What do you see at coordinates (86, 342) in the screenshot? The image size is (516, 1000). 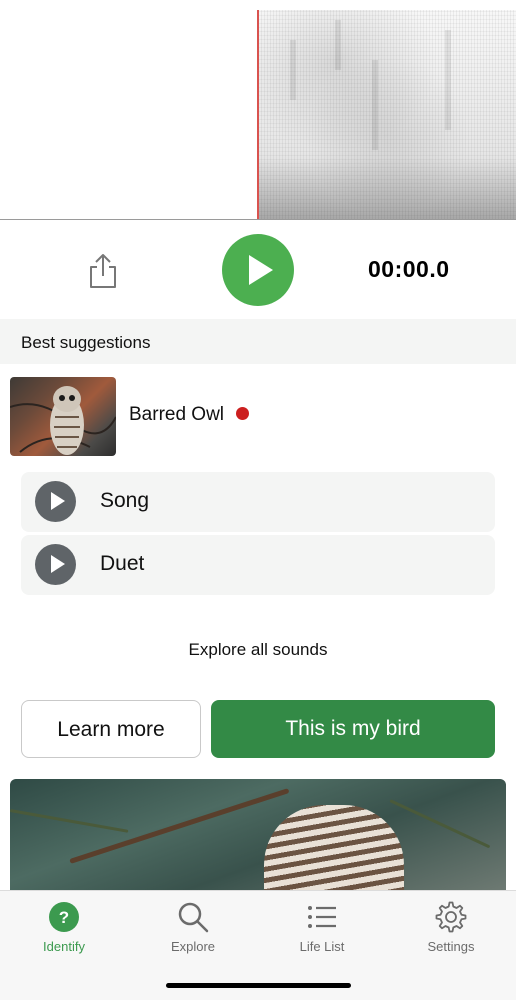 I see `section-header-label: Best suggestions` at bounding box center [86, 342].